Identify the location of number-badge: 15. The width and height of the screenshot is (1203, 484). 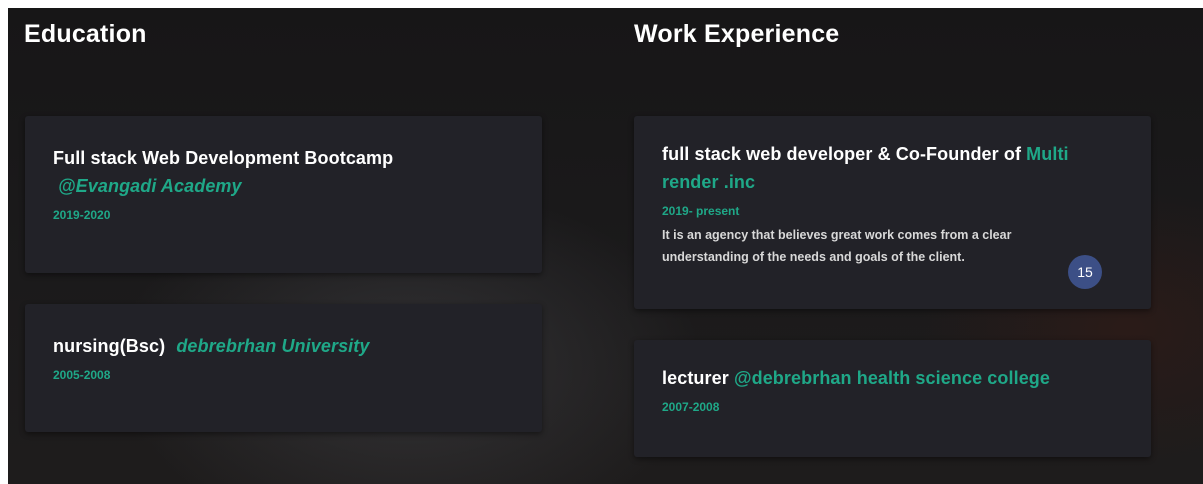
(1085, 272).